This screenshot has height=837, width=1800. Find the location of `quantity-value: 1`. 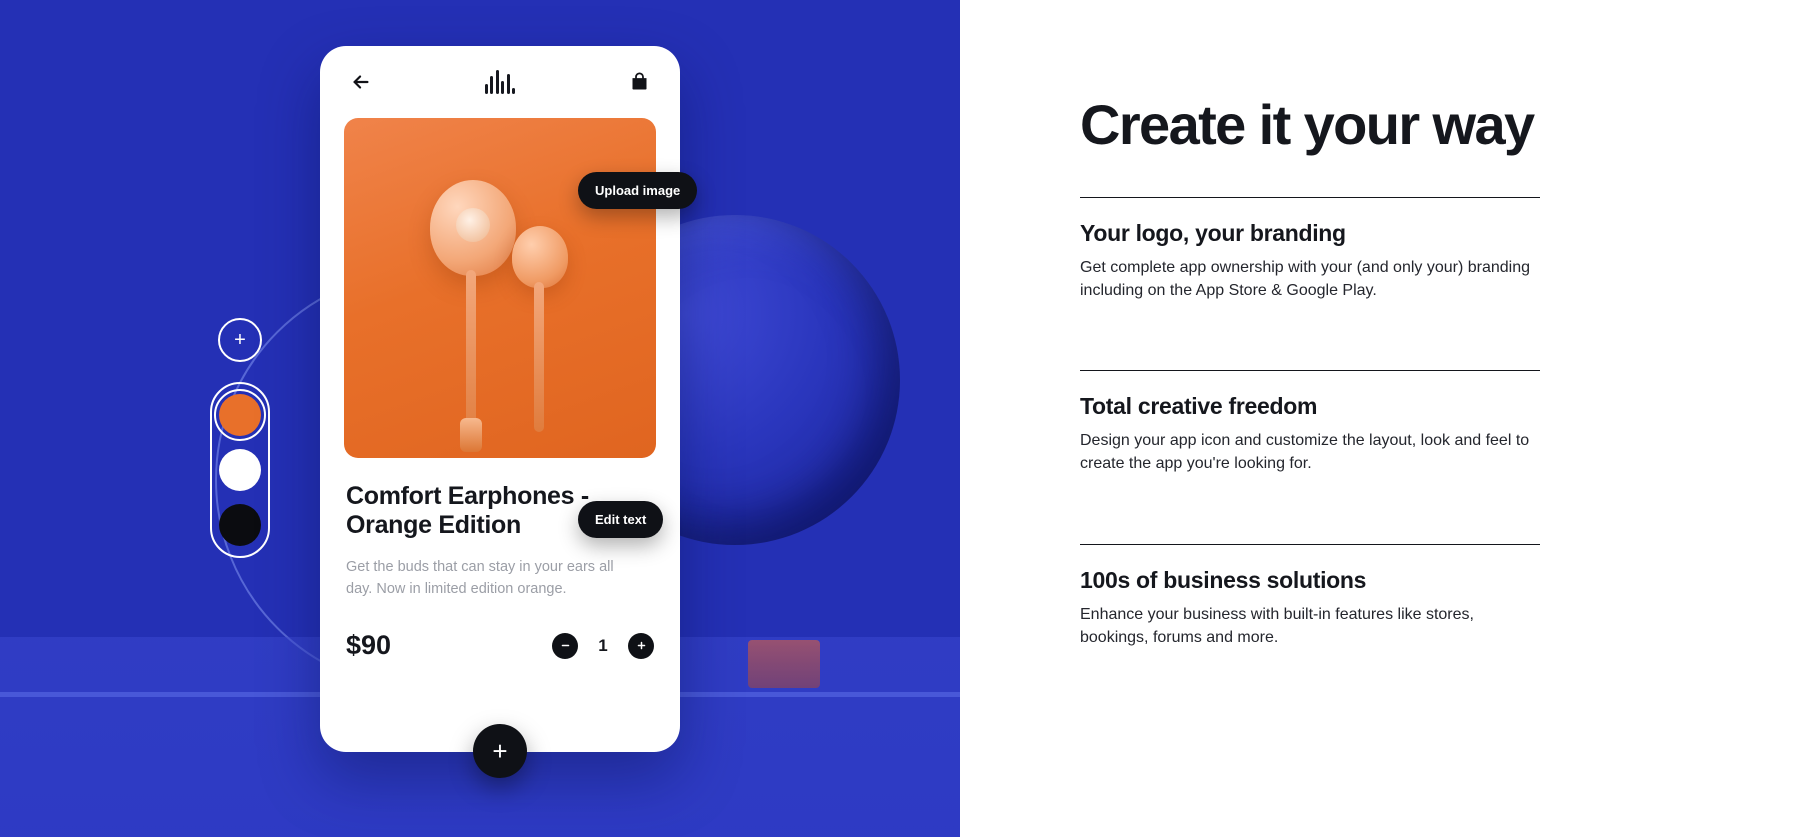

quantity-value: 1 is located at coordinates (603, 645).